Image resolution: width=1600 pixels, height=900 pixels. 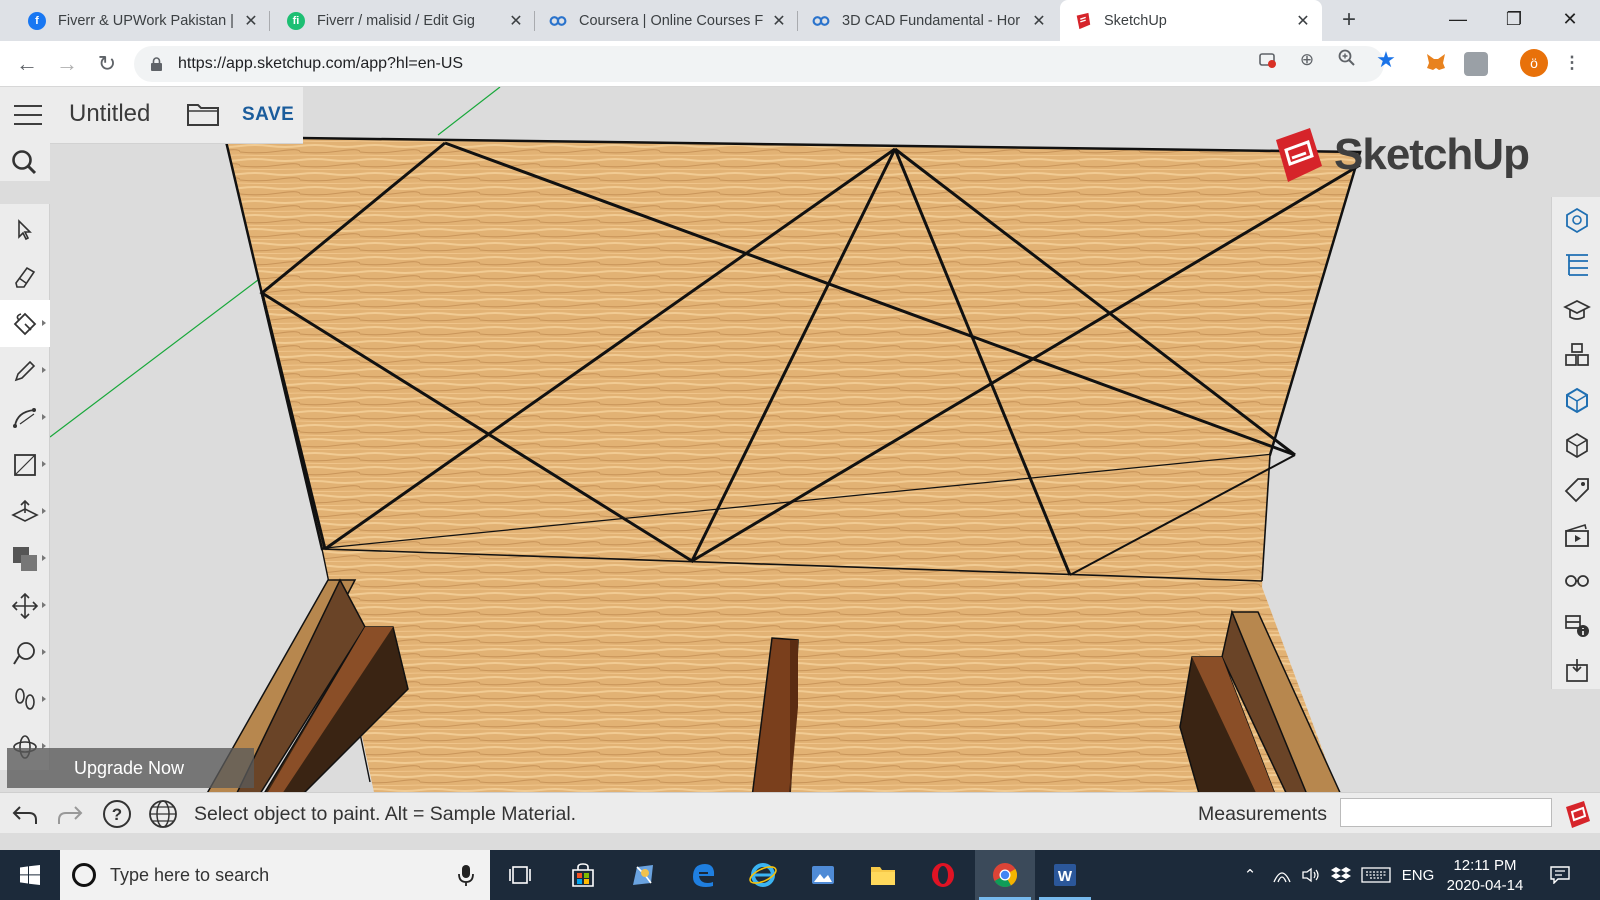 I want to click on move-tool, so click(x=25, y=605).